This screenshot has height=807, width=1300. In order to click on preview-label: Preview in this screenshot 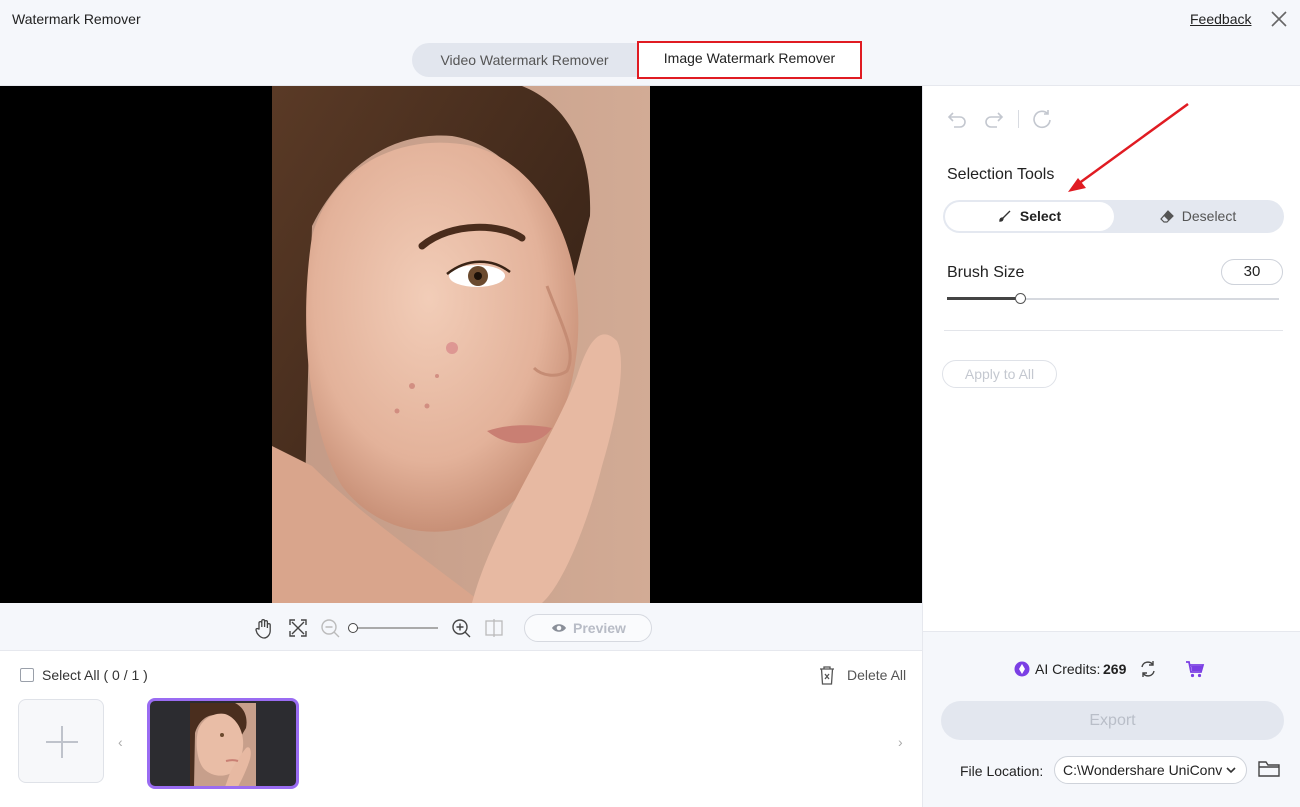, I will do `click(599, 628)`.